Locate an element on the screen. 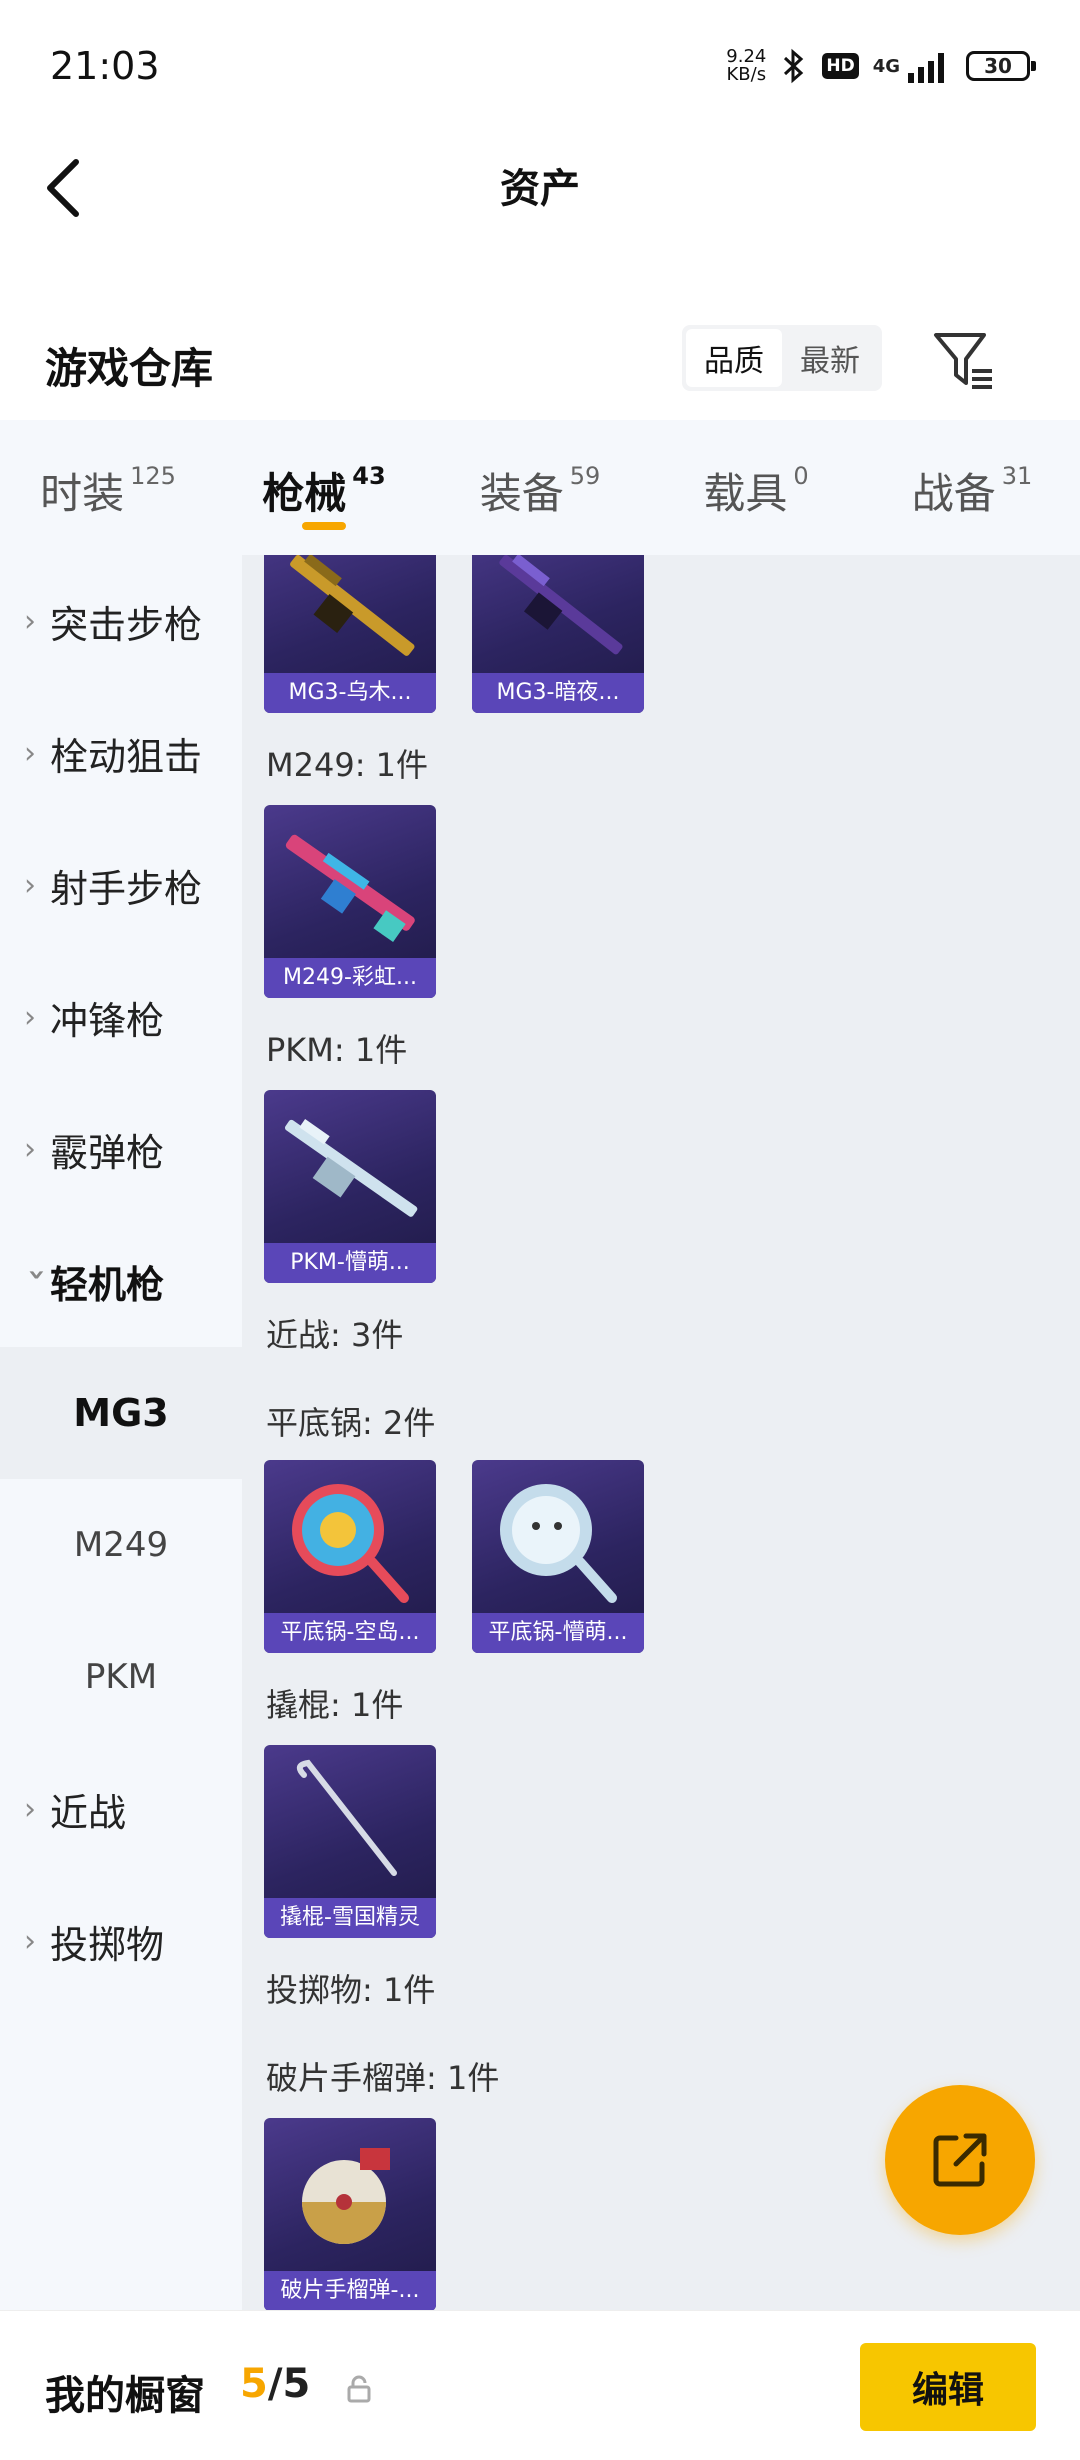 This screenshot has width=1080, height=2460. filter-icon is located at coordinates (965, 360).